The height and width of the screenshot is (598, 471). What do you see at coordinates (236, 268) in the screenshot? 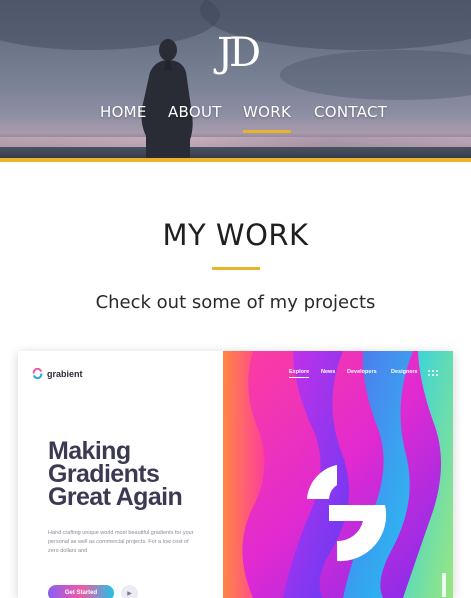
I see `title-underline` at bounding box center [236, 268].